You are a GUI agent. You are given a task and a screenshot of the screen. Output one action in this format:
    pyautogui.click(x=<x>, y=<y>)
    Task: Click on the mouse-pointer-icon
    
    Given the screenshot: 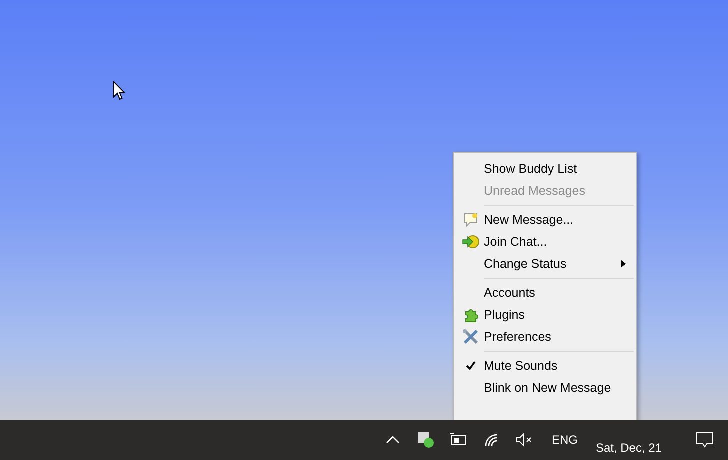 What is the action you would take?
    pyautogui.click(x=119, y=91)
    